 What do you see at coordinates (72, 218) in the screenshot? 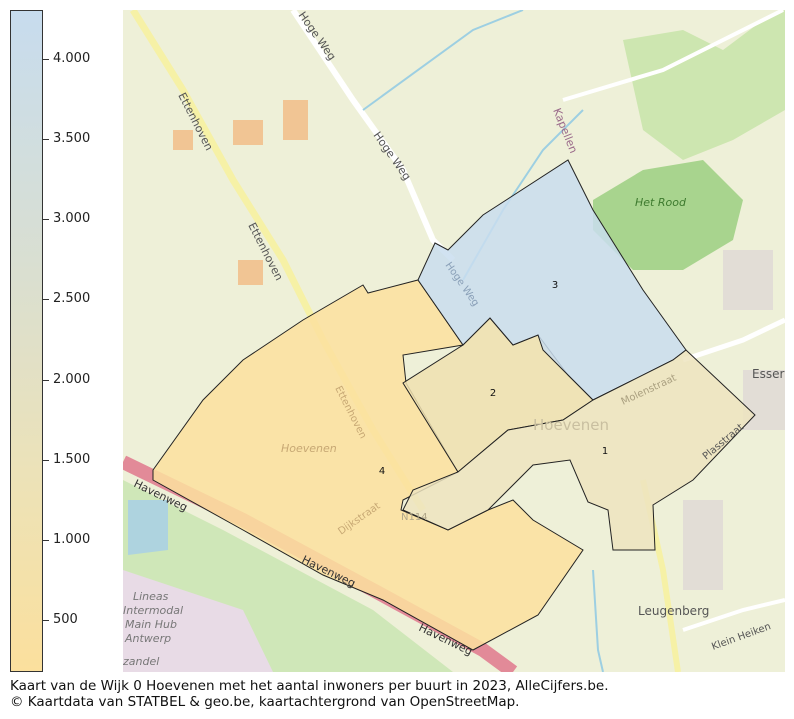
I see `colorbar-tick-label: 3.000` at bounding box center [72, 218].